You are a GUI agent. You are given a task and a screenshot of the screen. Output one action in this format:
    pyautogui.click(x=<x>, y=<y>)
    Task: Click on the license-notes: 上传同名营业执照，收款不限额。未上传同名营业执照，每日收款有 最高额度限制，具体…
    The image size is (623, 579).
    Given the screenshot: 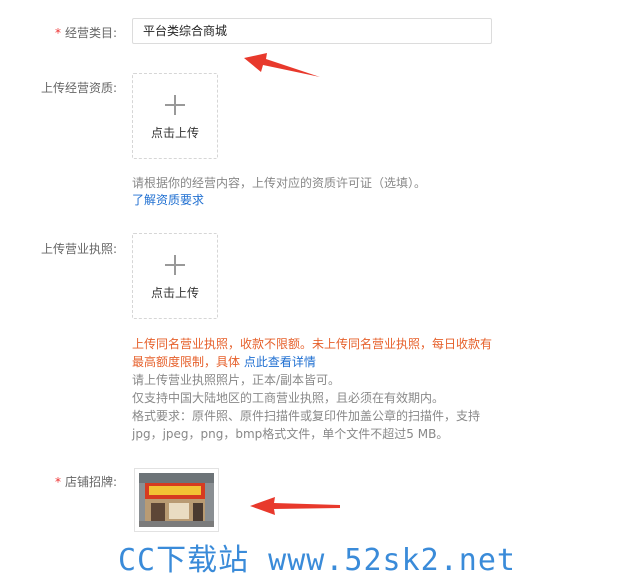 What is the action you would take?
    pyautogui.click(x=314, y=389)
    